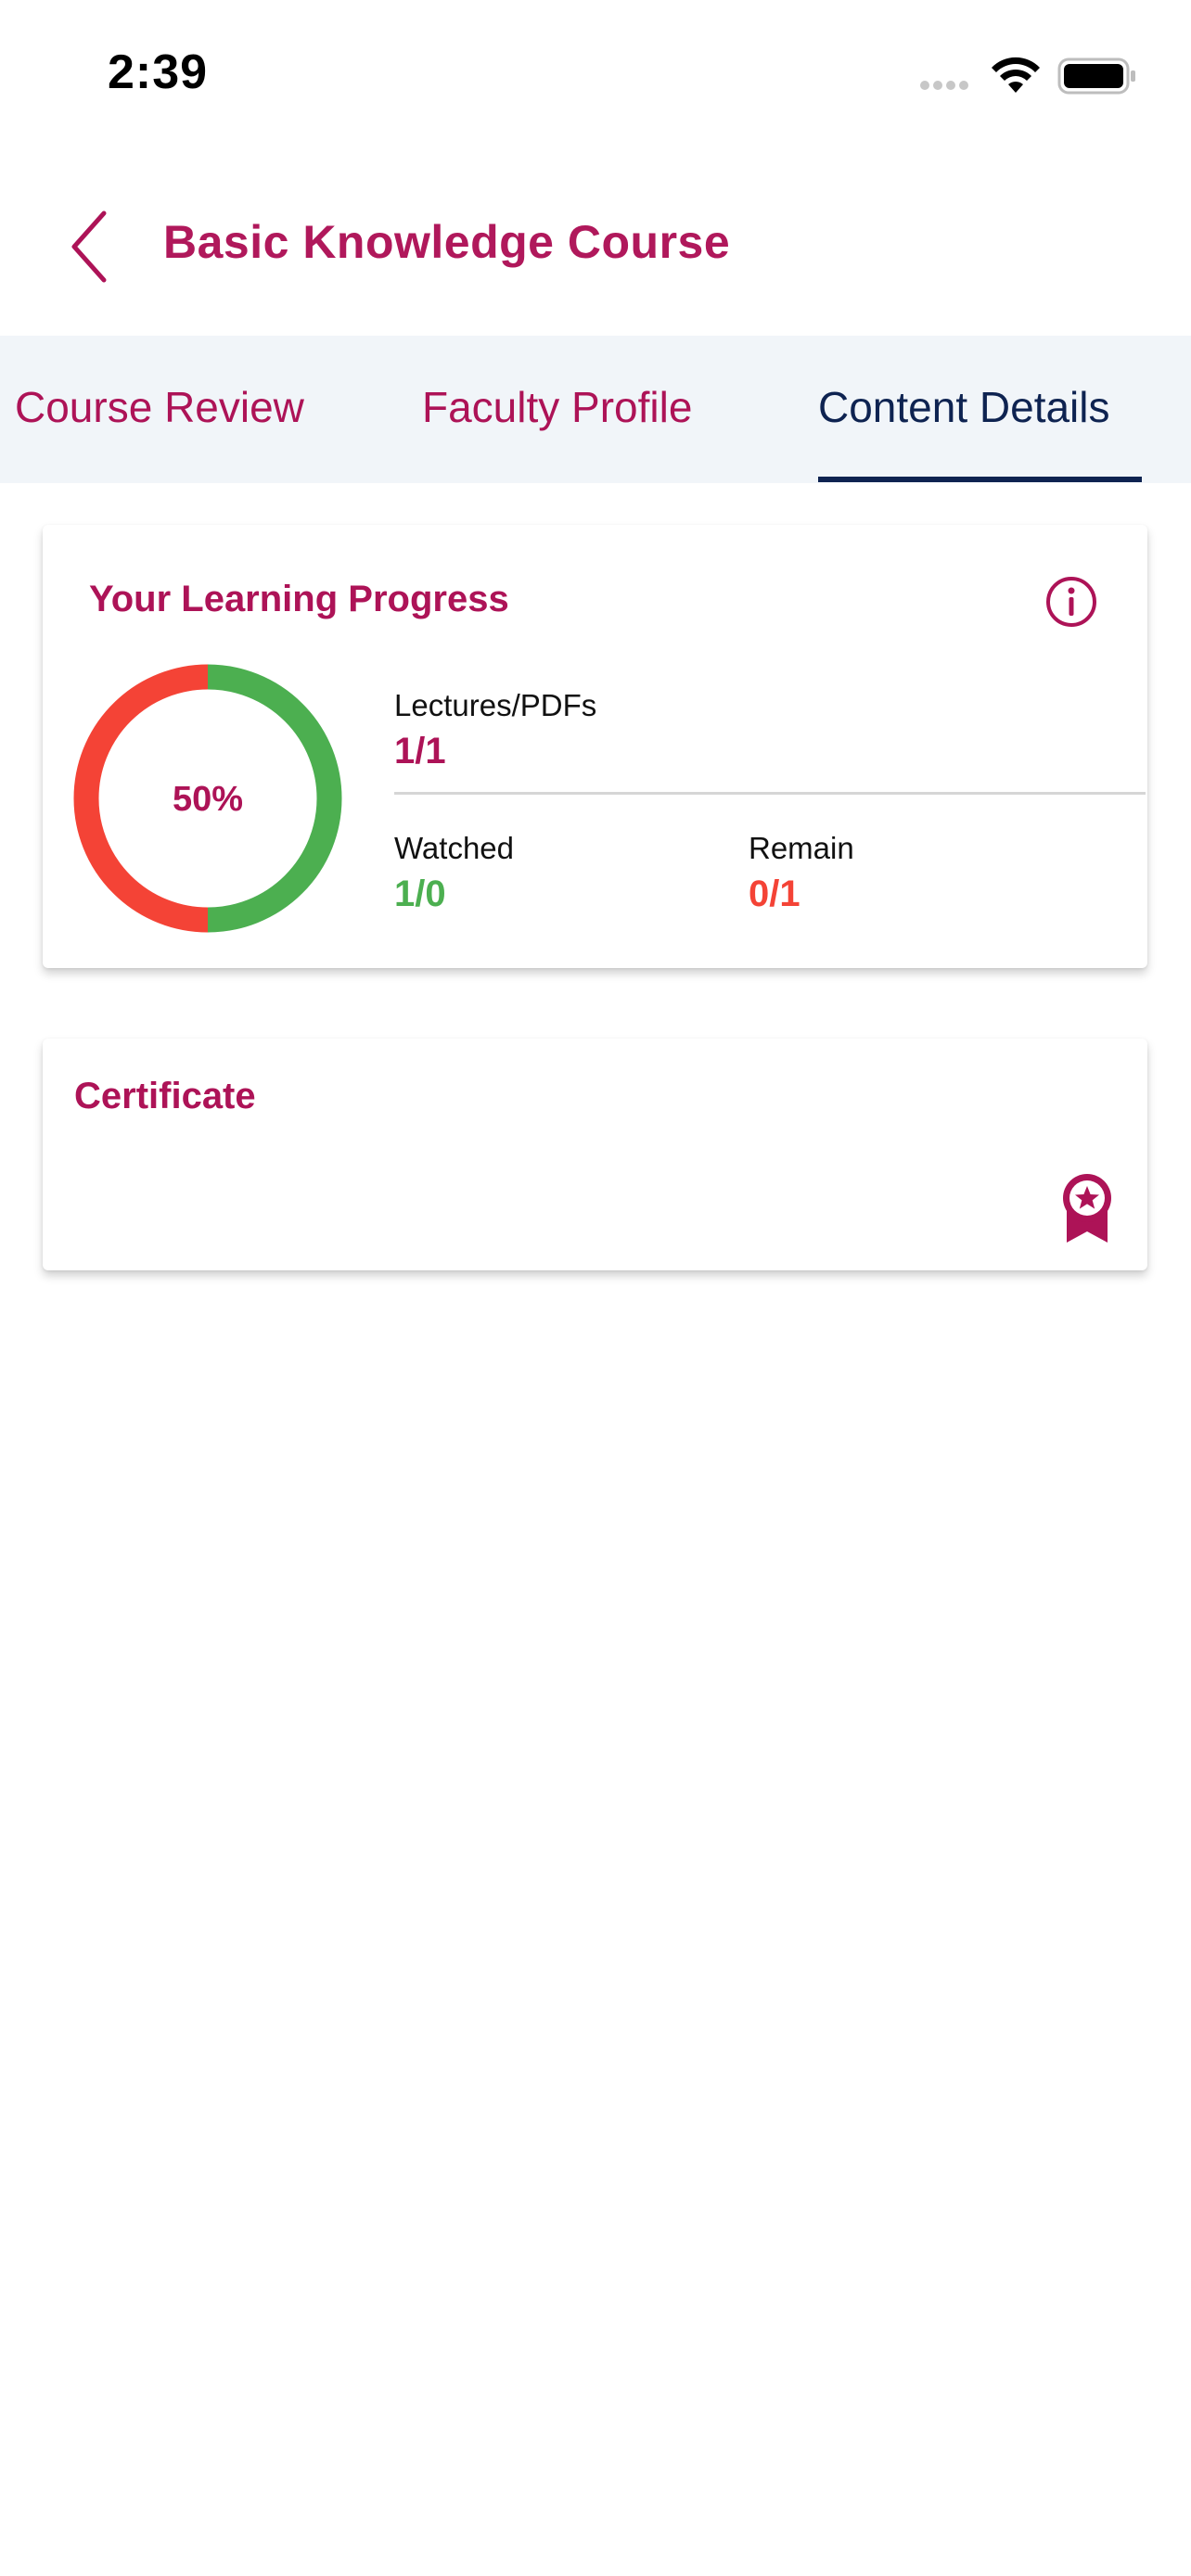 Image resolution: width=1191 pixels, height=2576 pixels. What do you see at coordinates (165, 1096) in the screenshot?
I see `certificate-title: Certificate` at bounding box center [165, 1096].